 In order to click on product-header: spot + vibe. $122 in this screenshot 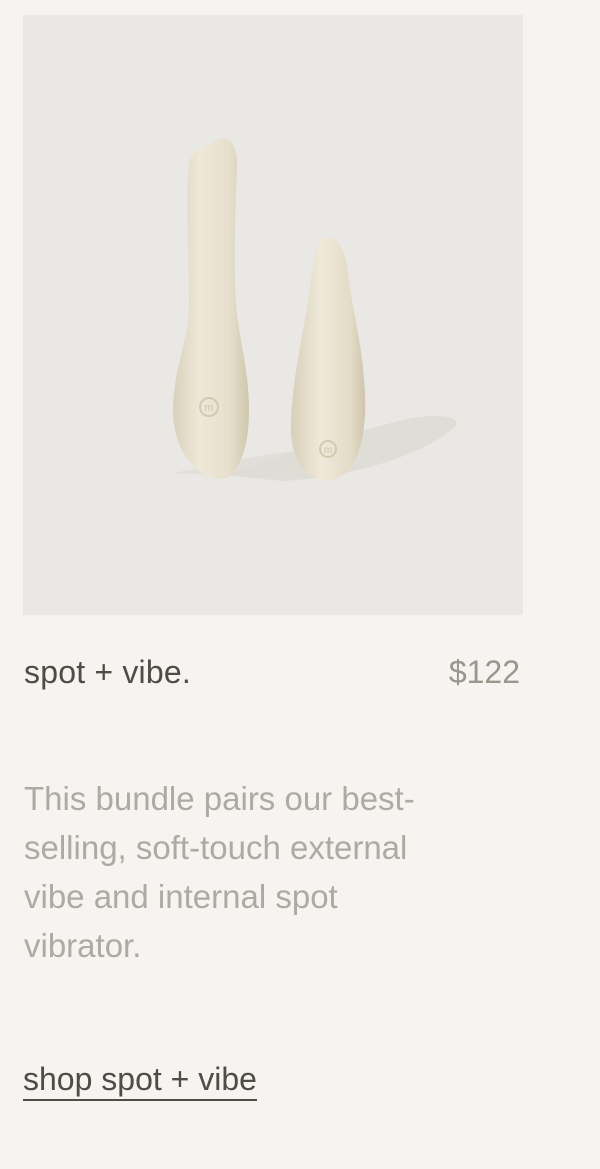, I will do `click(272, 672)`.